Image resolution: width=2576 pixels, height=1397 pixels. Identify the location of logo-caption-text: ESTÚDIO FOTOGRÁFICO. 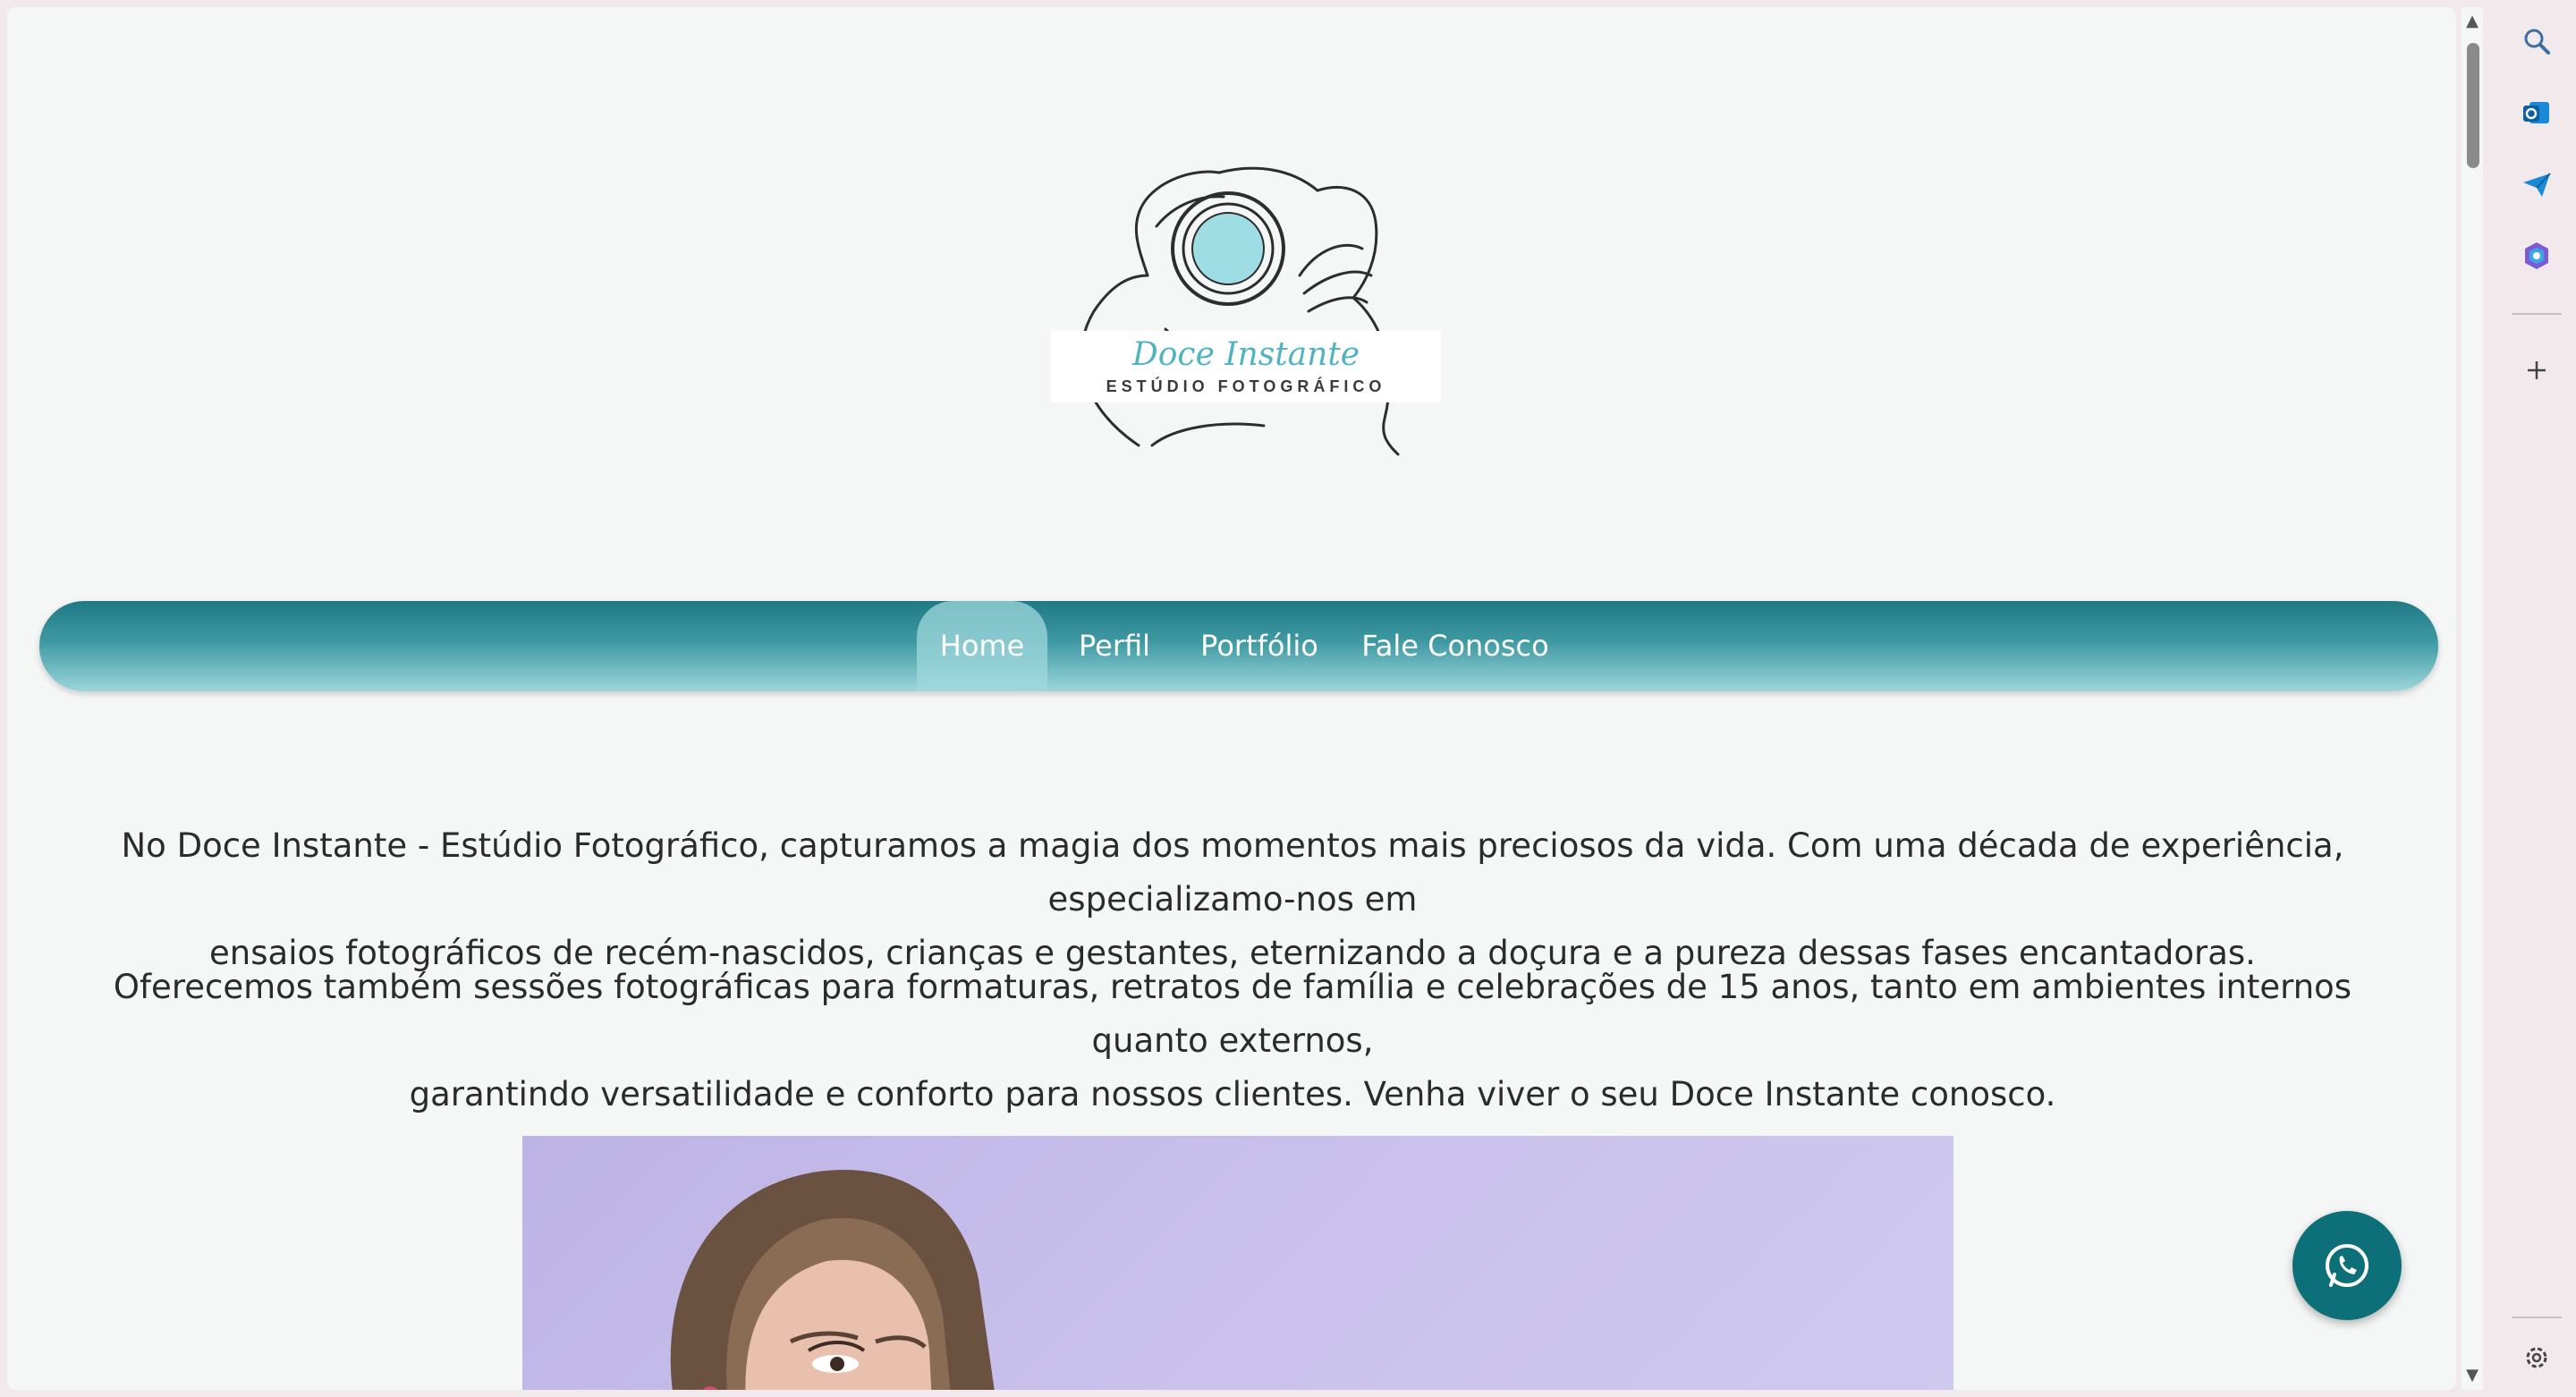
(1246, 386).